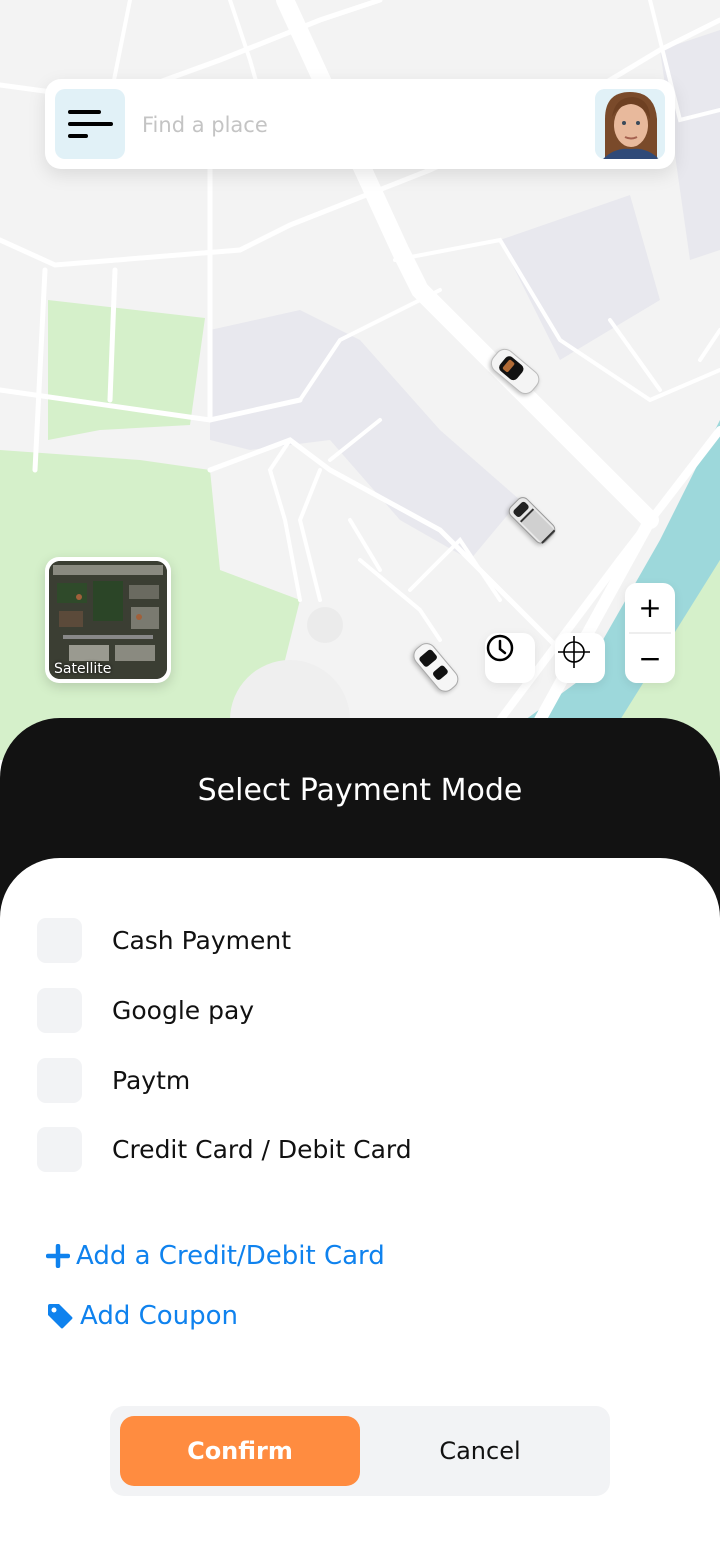 Image resolution: width=720 pixels, height=1560 pixels. What do you see at coordinates (650, 633) in the screenshot?
I see `zoom-control: + −` at bounding box center [650, 633].